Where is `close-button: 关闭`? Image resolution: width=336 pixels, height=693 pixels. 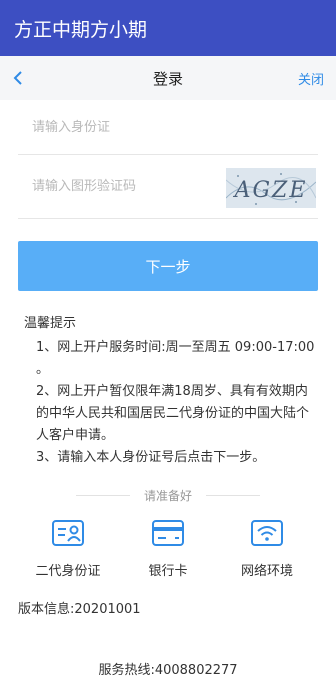
close-button: 关闭 is located at coordinates (311, 78).